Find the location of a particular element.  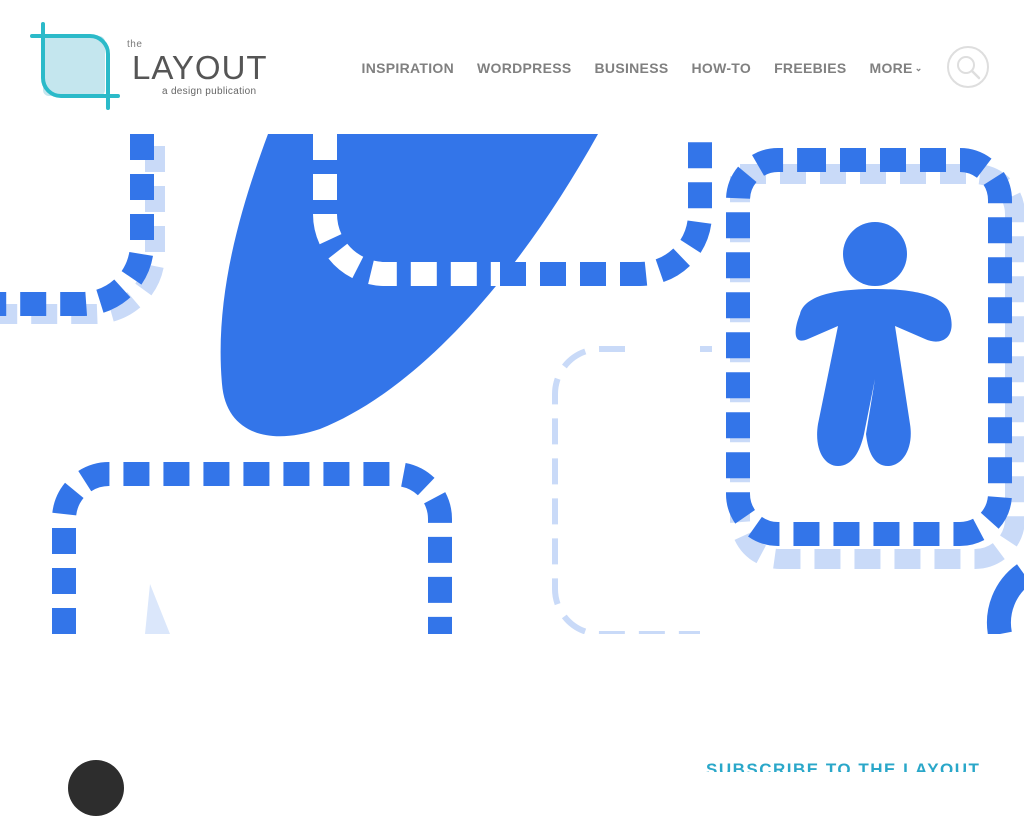

nav-item-business: BUSINESS is located at coordinates (631, 68).